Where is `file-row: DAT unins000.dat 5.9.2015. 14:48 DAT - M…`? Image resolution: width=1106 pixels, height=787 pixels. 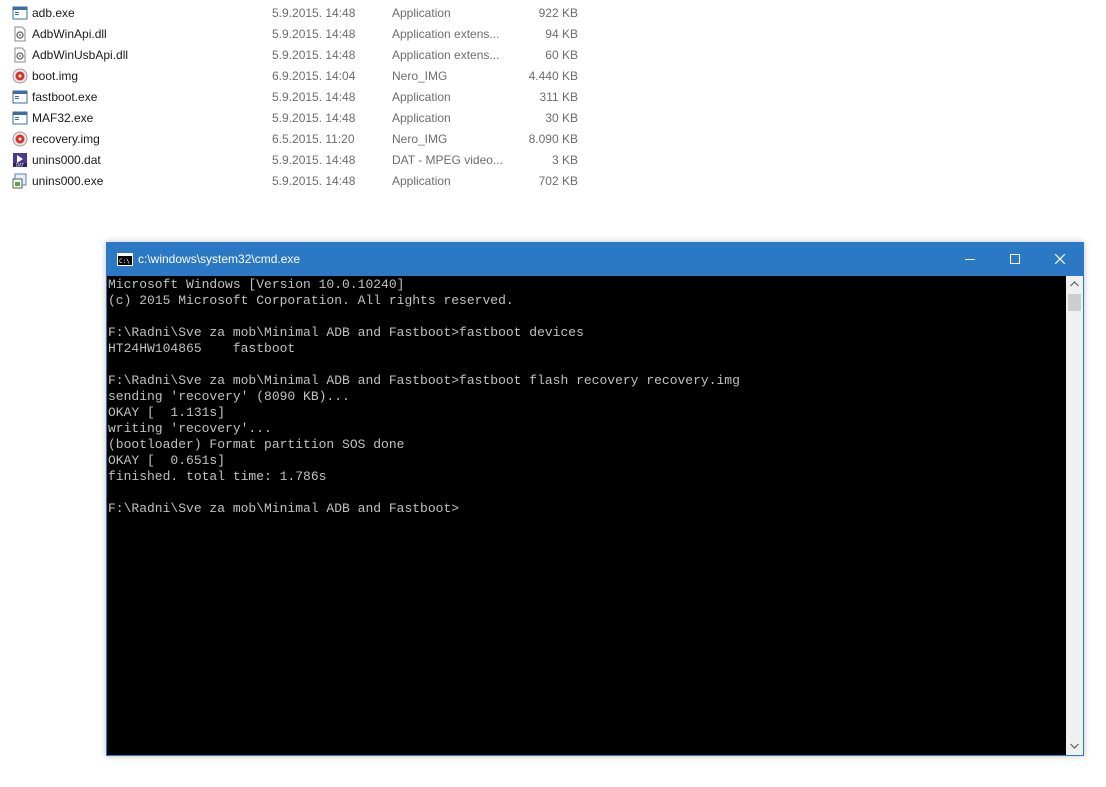
file-row: DAT unins000.dat 5.9.2015. 14:48 DAT - M… is located at coordinates (300, 159).